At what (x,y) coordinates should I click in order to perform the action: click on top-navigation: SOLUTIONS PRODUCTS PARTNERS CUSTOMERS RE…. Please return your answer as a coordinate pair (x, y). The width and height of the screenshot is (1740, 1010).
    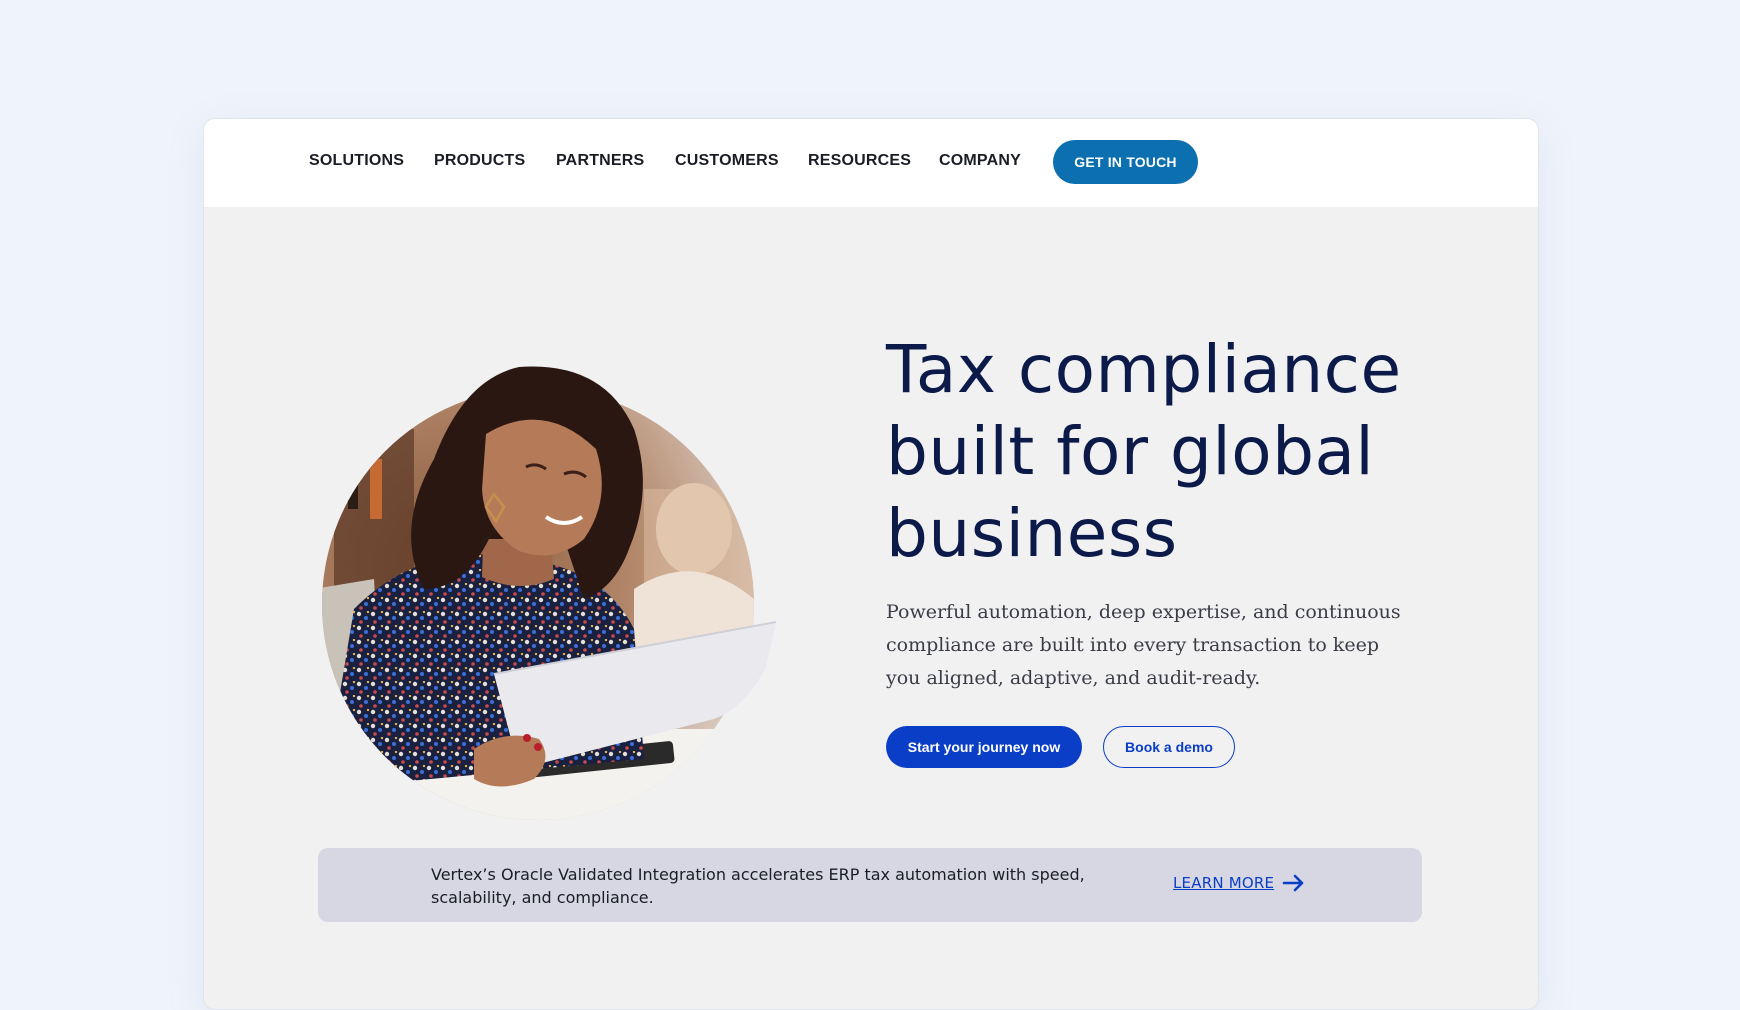
    Looking at the image, I should click on (871, 163).